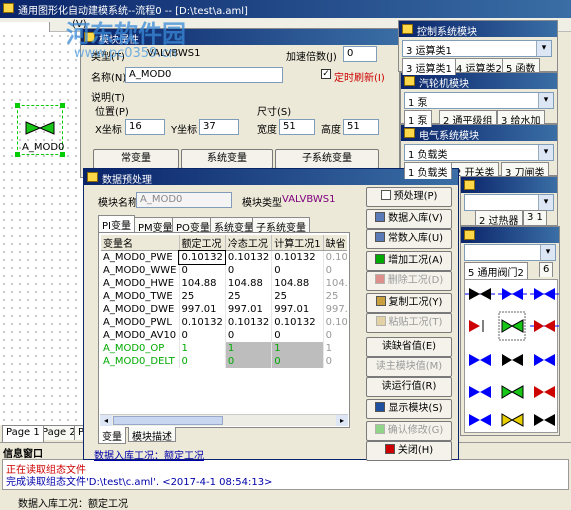 The width and height of the screenshot is (571, 510). I want to click on handle-tl, so click(17, 105).